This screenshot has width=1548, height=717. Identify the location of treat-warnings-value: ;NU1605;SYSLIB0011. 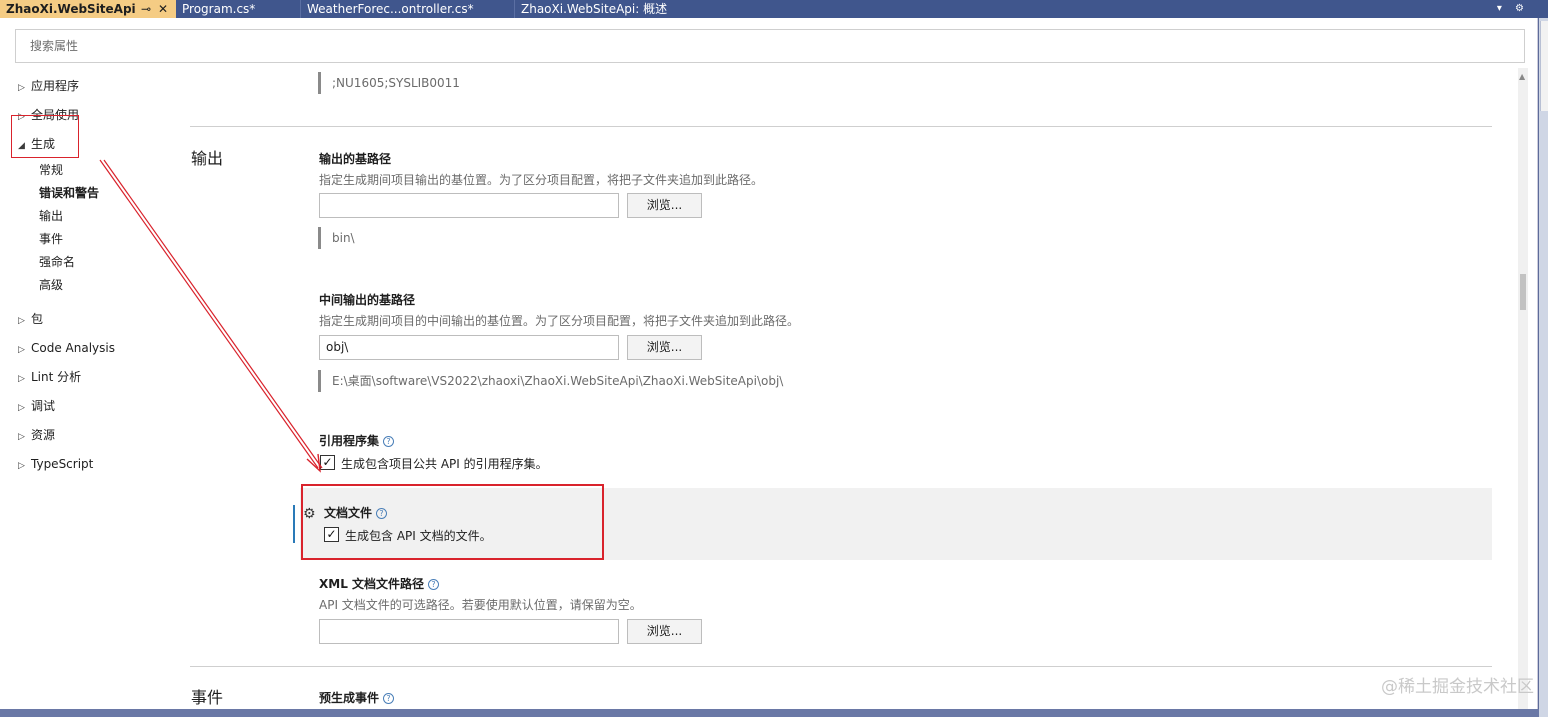
(389, 83).